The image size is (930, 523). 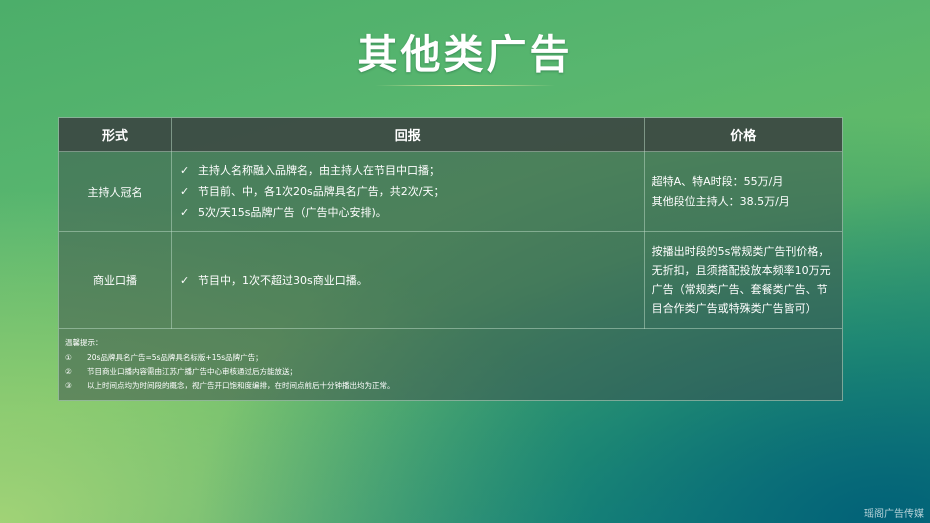 I want to click on title-divider, so click(x=465, y=85).